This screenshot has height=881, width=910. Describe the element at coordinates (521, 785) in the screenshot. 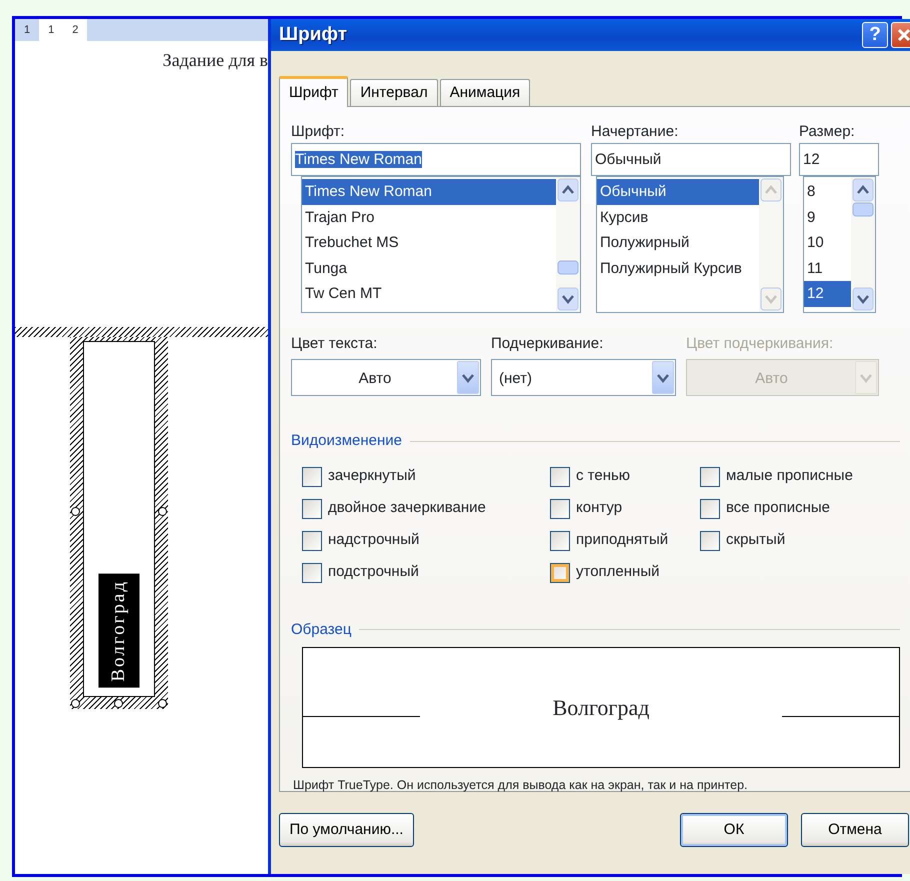

I see `description-text: Шрифт TrueType. Он используется для вывода как на экран, так и на принтер.` at that location.